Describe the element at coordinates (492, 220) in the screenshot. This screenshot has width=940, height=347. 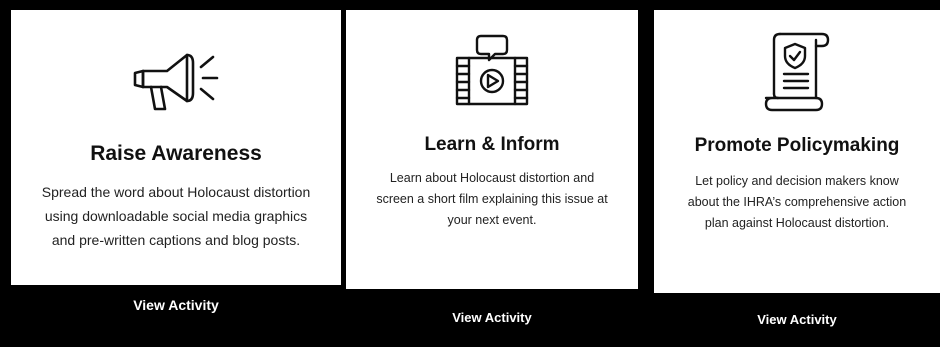
I see `description-line: your next event.` at that location.